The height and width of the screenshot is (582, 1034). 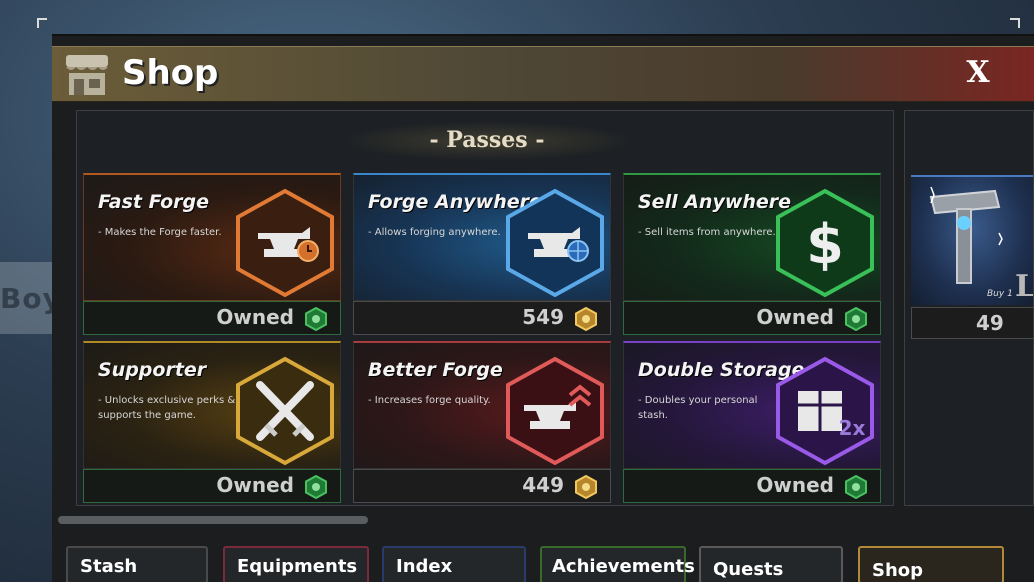 I want to click on page-title: Shop, so click(x=170, y=73).